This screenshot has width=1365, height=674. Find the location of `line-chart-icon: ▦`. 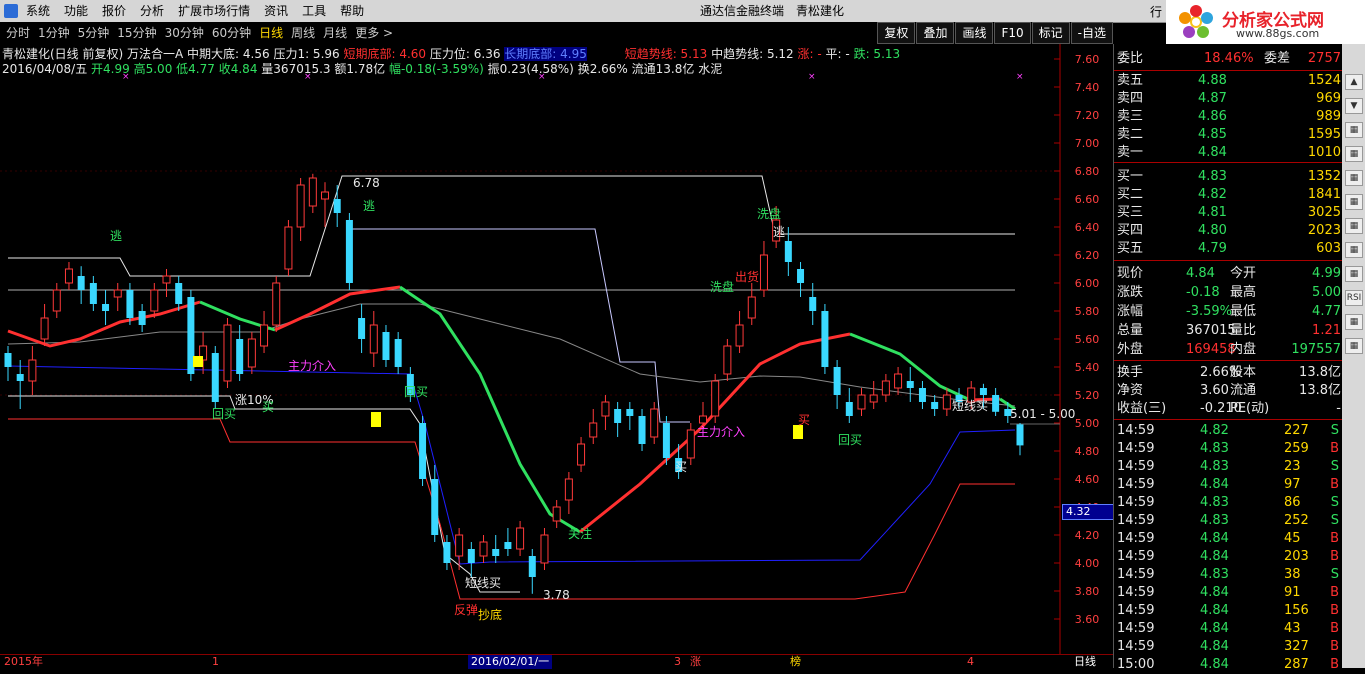

line-chart-icon: ▦ is located at coordinates (1354, 178).